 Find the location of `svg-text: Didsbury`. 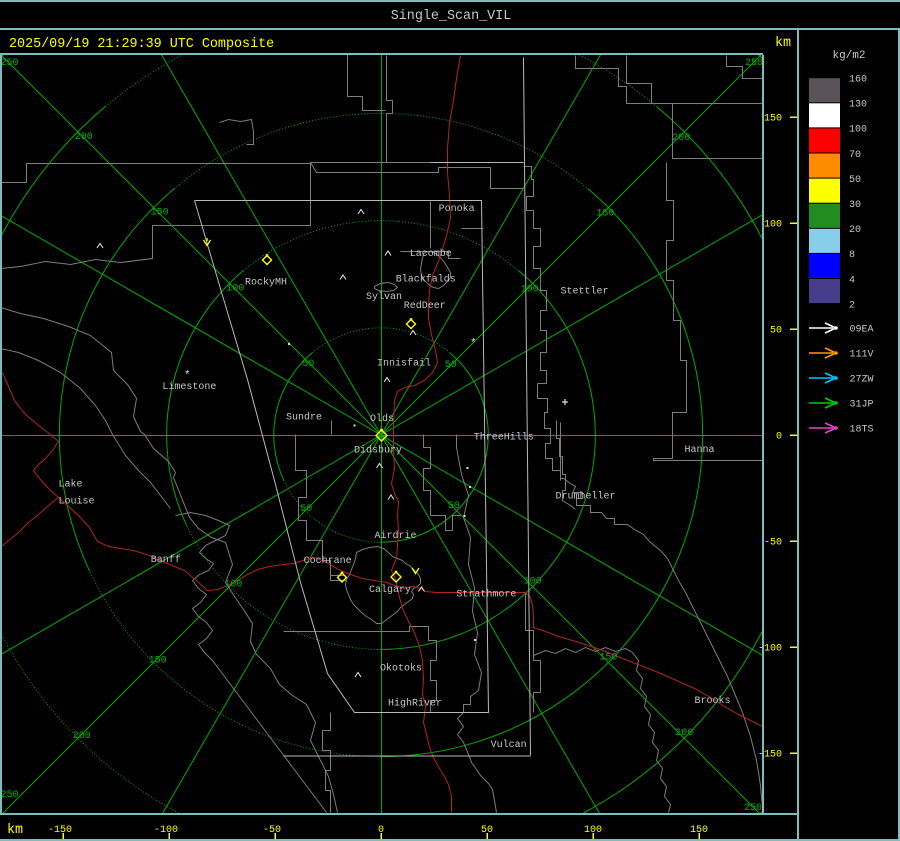

svg-text: Didsbury is located at coordinates (378, 451).